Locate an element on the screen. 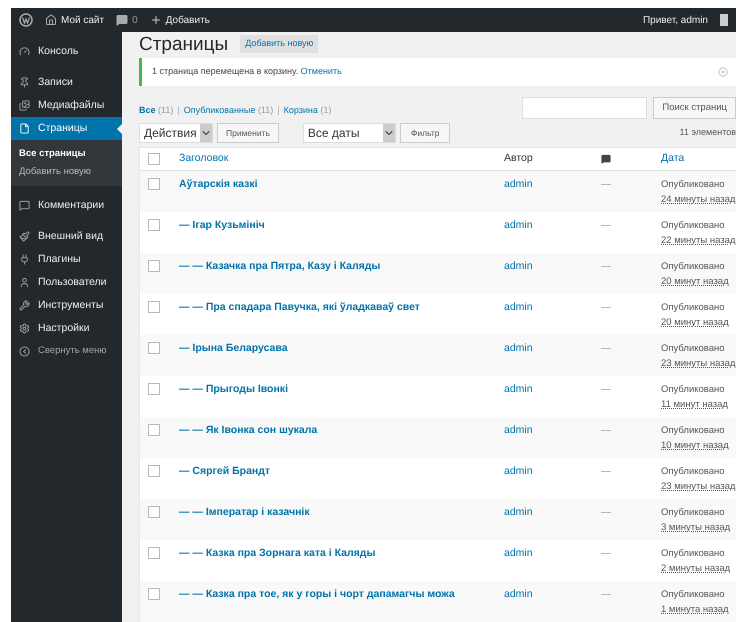  apply-button: Применить is located at coordinates (248, 133).